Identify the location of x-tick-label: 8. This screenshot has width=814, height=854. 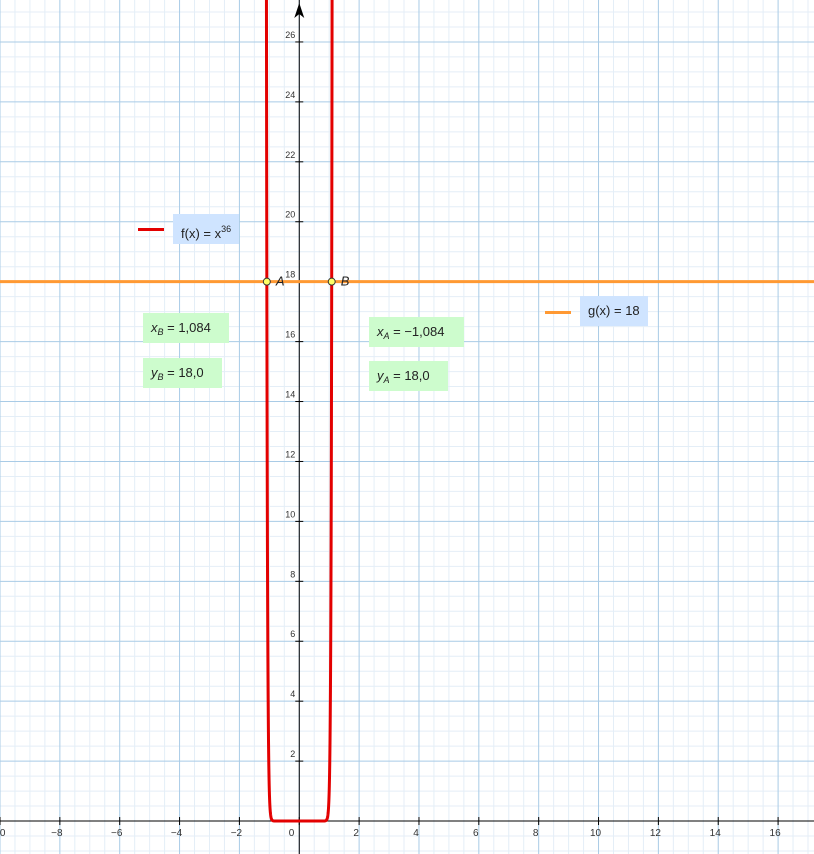
(536, 833).